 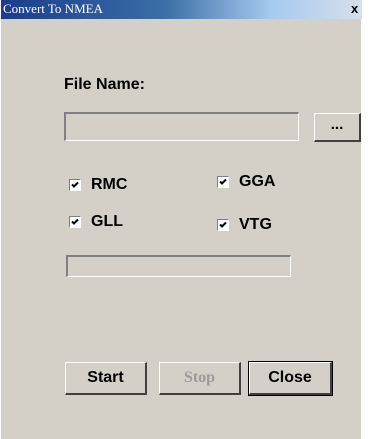 What do you see at coordinates (104, 84) in the screenshot?
I see `file-name-label: File Name:` at bounding box center [104, 84].